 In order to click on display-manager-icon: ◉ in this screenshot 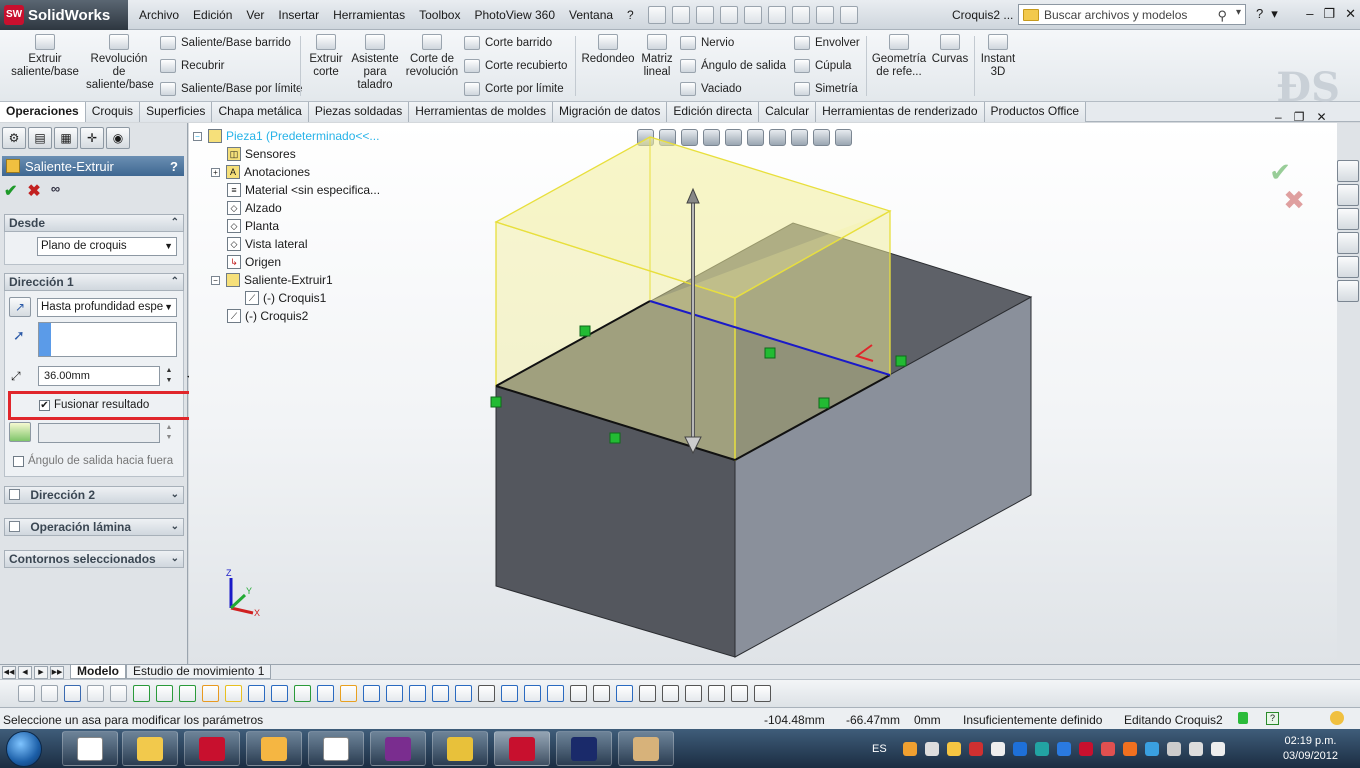, I will do `click(118, 138)`.